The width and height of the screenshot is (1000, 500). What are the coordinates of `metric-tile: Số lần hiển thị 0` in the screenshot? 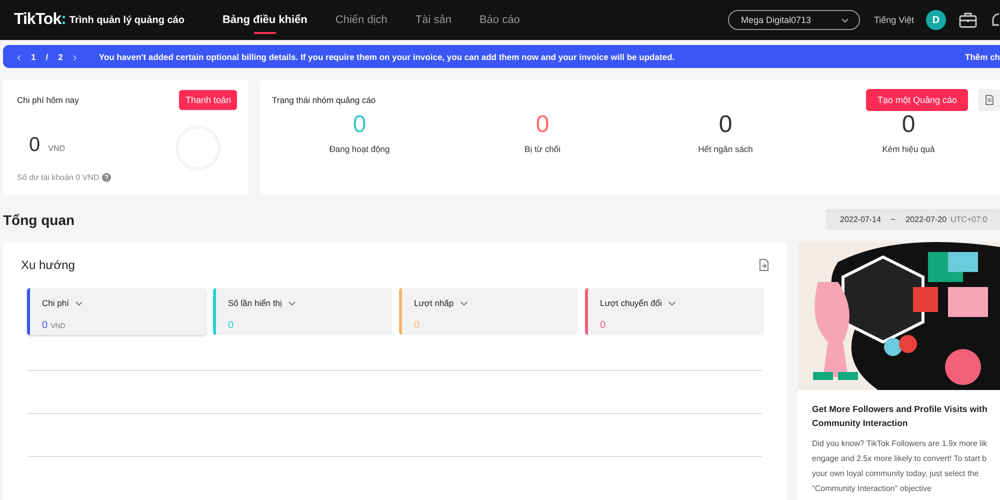 It's located at (302, 311).